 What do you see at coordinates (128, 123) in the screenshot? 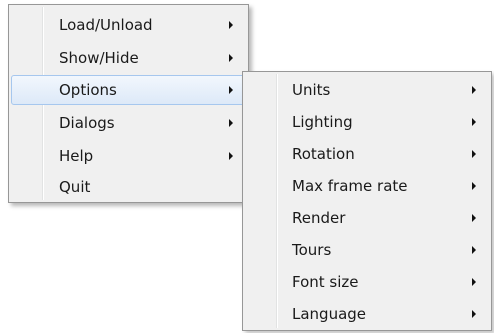
I see `menu-item-dialogs: Dialogs` at bounding box center [128, 123].